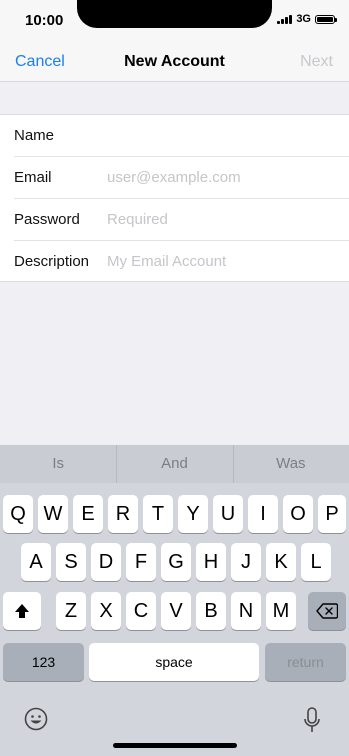 The height and width of the screenshot is (756, 349). Describe the element at coordinates (47, 219) in the screenshot. I see `password-label: Password` at that location.